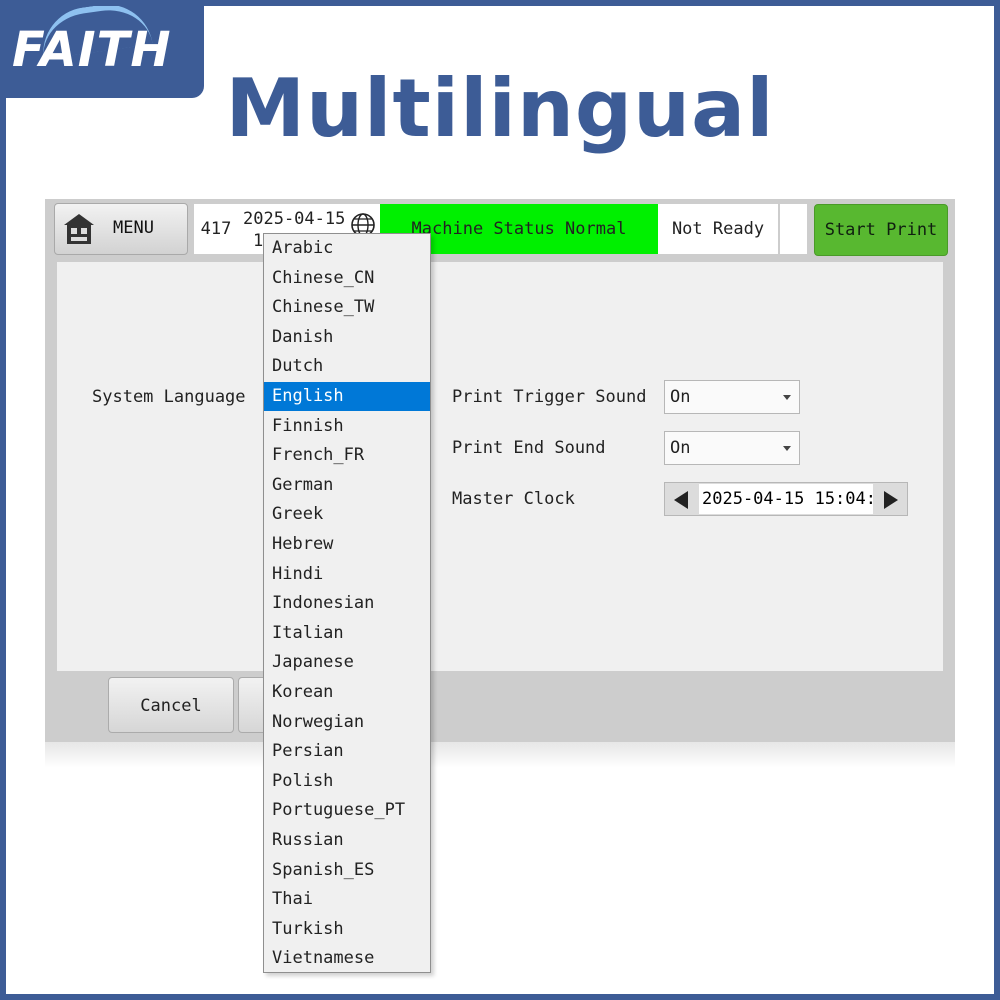 Image resolution: width=1000 pixels, height=1000 pixels. Describe the element at coordinates (732, 448) in the screenshot. I see `print-end-sound-select: On` at that location.